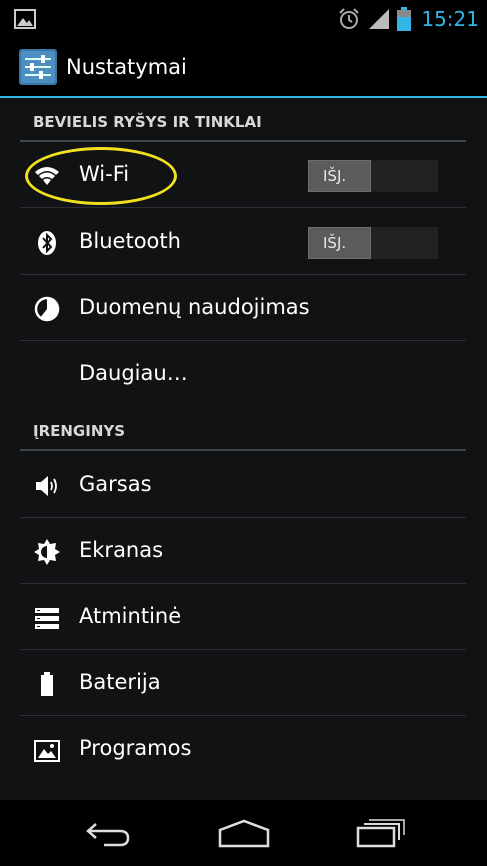 Image resolution: width=487 pixels, height=866 pixels. What do you see at coordinates (243, 551) in the screenshot?
I see `settings-item-display: Ekranas` at bounding box center [243, 551].